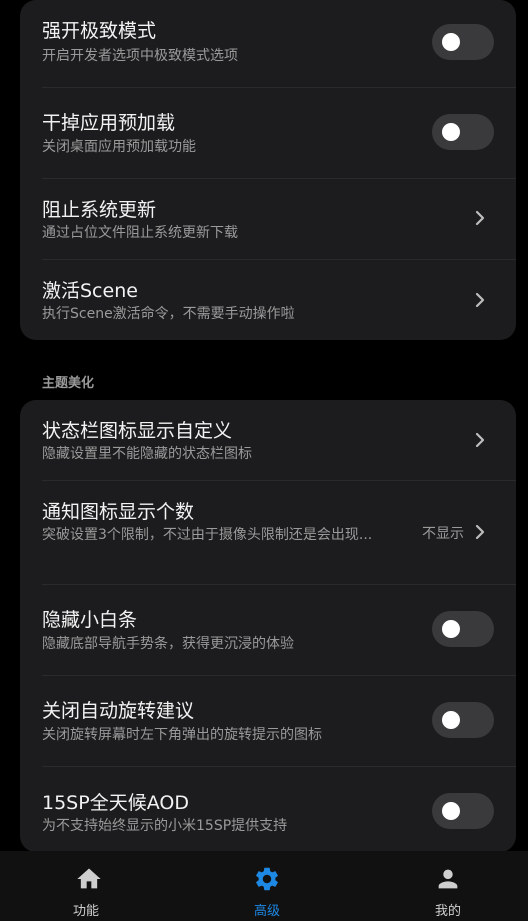 The width and height of the screenshot is (528, 921). What do you see at coordinates (140, 233) in the screenshot?
I see `setting-subtitle: 通过占位文件阻止系统更新下载` at bounding box center [140, 233].